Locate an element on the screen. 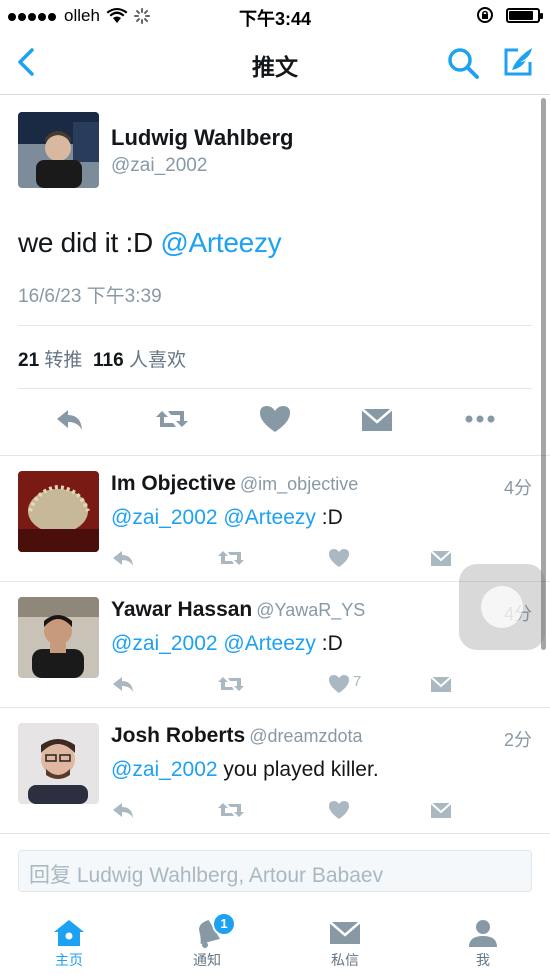  scrollbar is located at coordinates (543, 374).